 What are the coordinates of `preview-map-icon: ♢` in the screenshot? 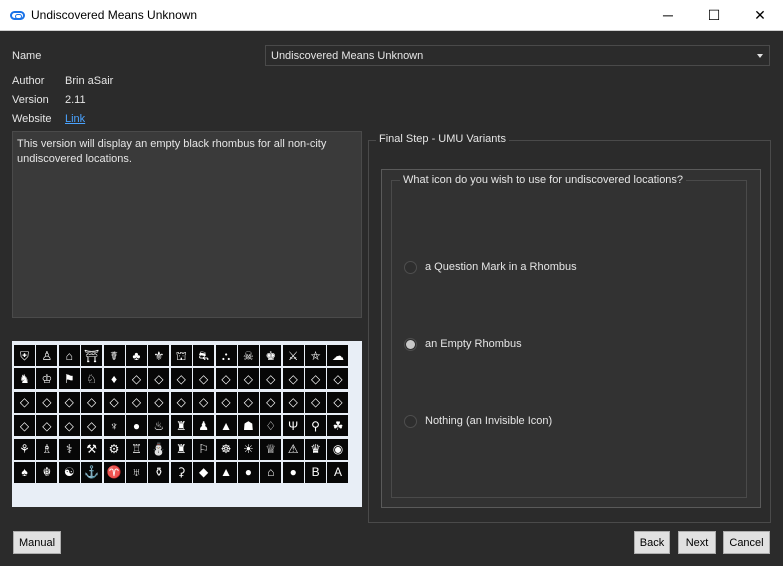 It's located at (271, 426).